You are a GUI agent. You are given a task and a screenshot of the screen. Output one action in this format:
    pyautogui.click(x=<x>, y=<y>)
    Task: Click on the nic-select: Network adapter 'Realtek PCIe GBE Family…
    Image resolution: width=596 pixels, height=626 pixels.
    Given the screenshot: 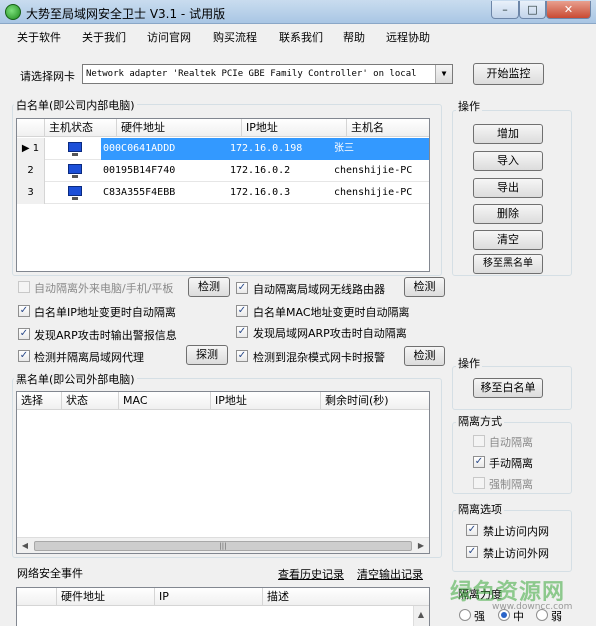 What is the action you would take?
    pyautogui.click(x=267, y=74)
    